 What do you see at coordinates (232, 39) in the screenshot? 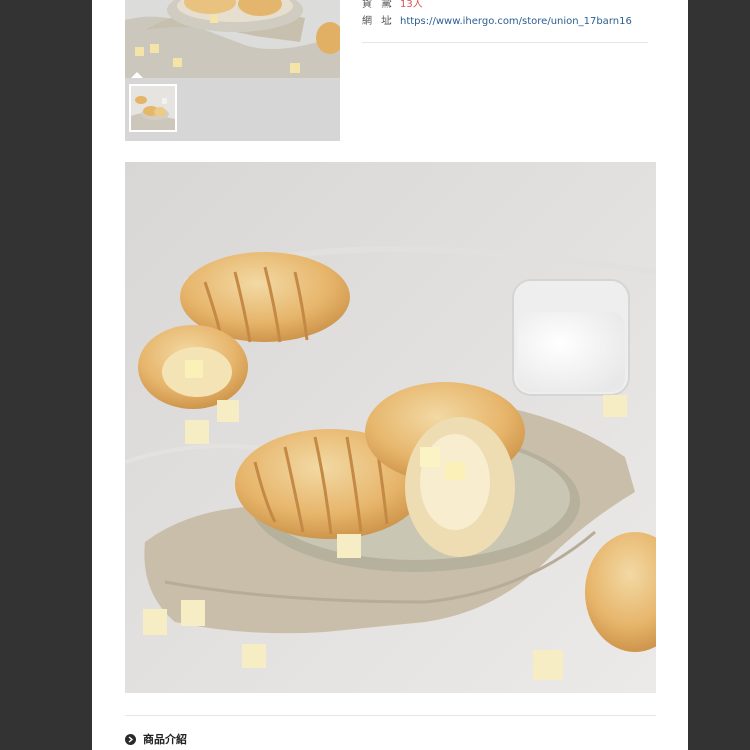
I see `gallery-main-image` at bounding box center [232, 39].